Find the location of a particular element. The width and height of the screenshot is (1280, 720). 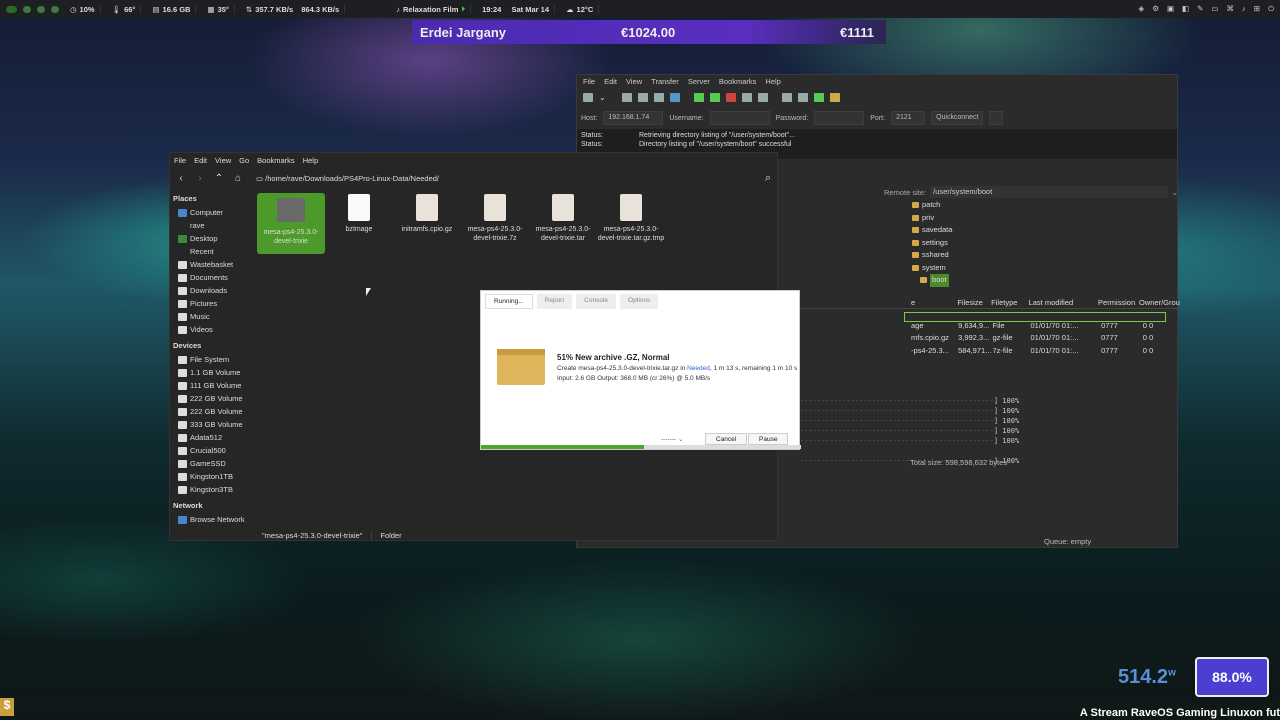

sidebar-item-device: 1.1 GB Volume is located at coordinates (212, 372).